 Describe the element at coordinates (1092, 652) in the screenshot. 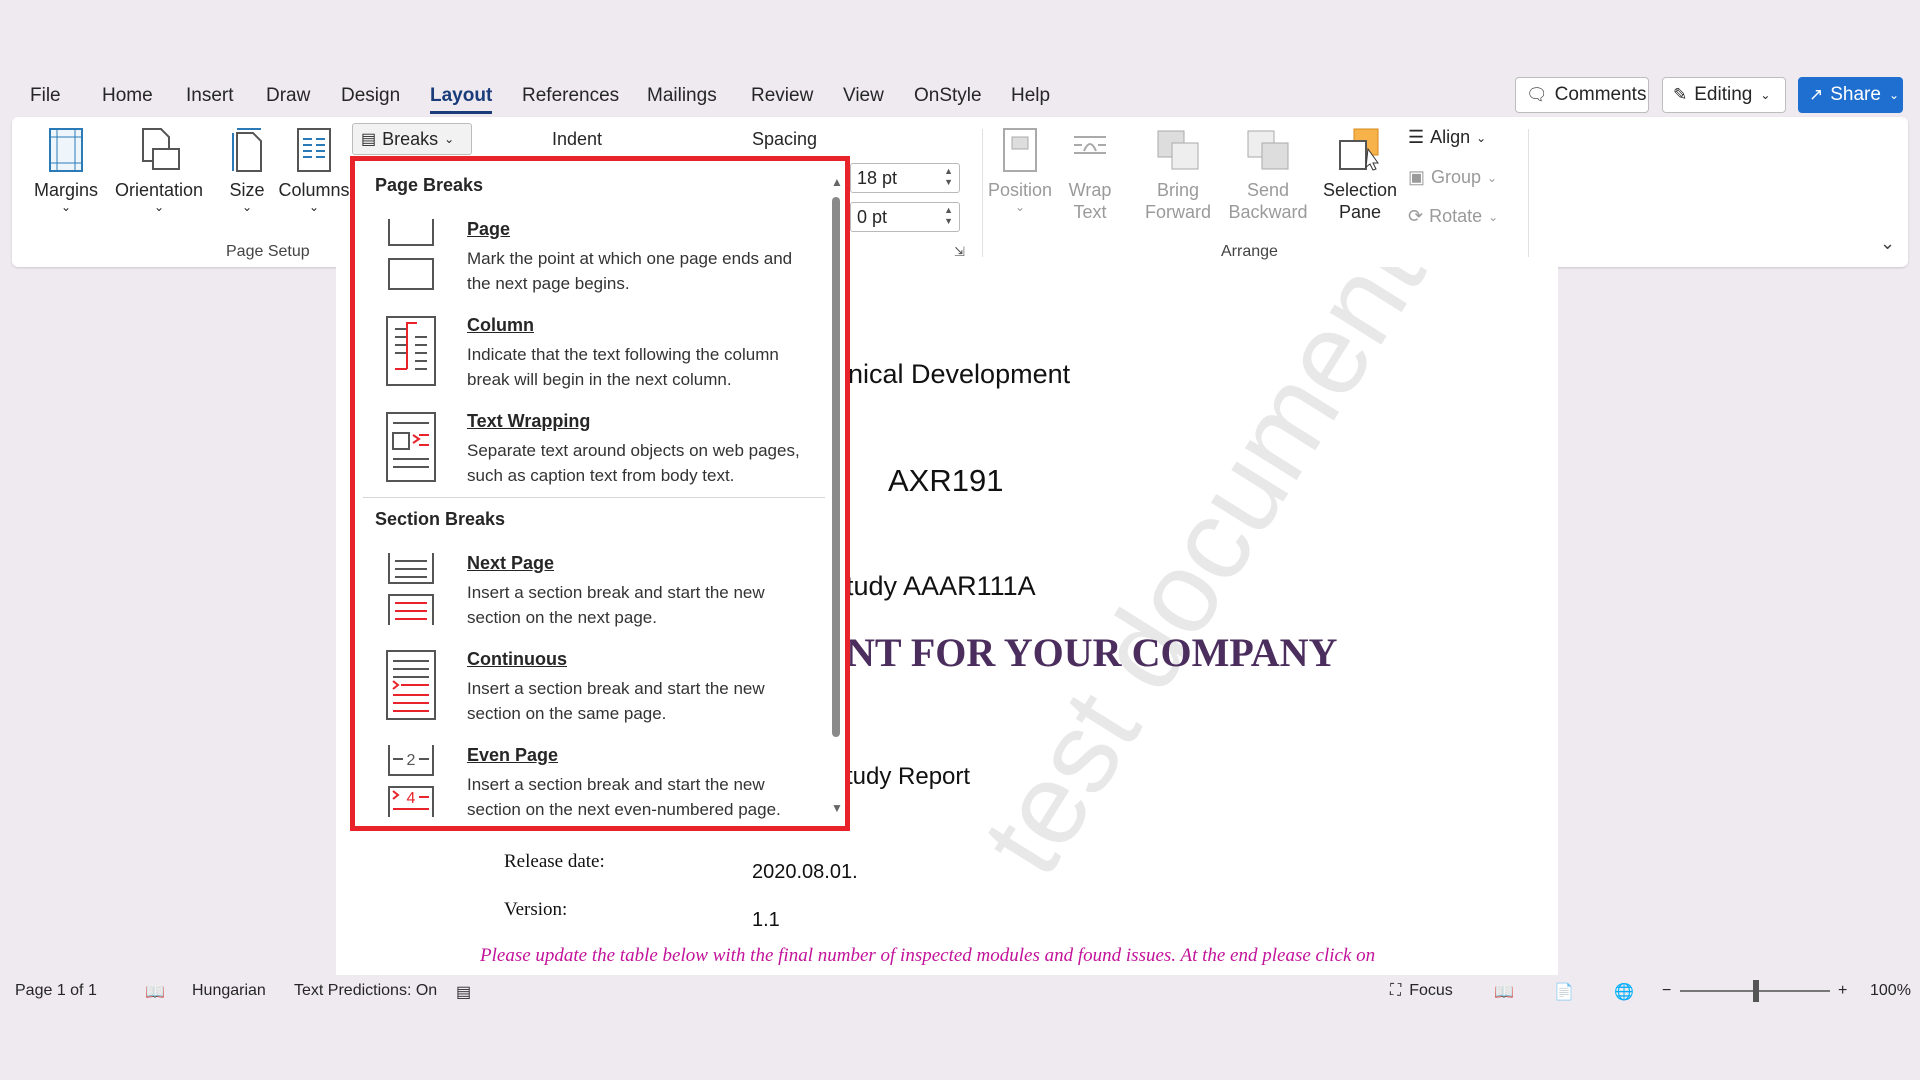

I see `doc-company-title: NT FOR YOUR COMPANY` at that location.